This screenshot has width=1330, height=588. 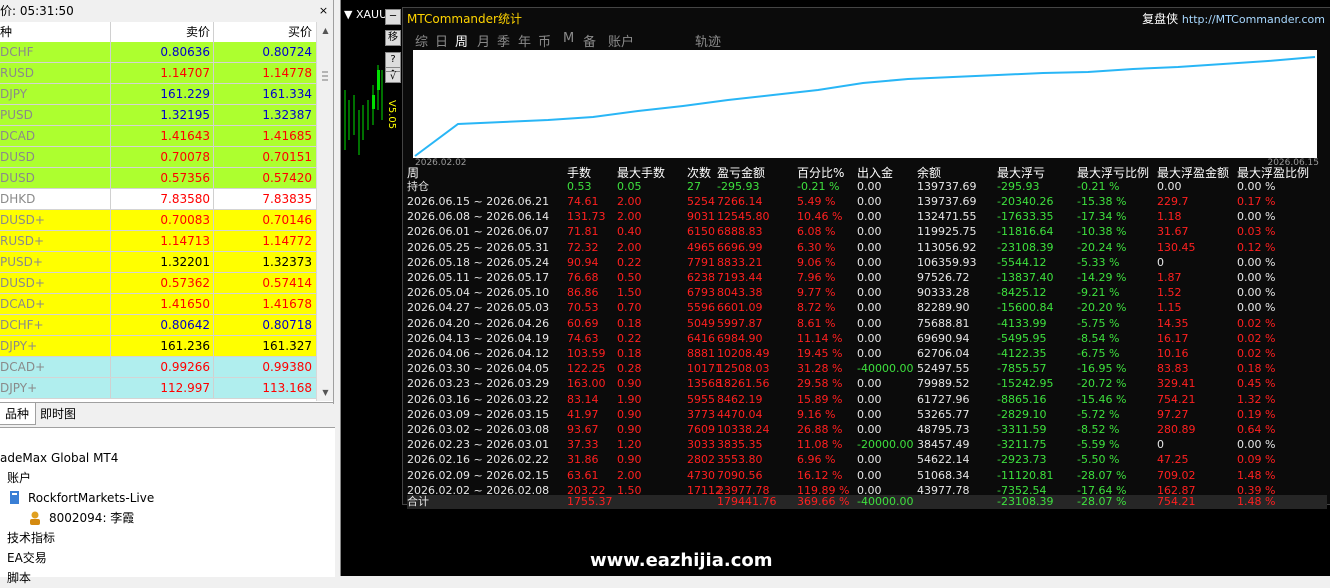 What do you see at coordinates (158, 388) in the screenshot?
I see `market-watch-row: DJPY+ 112.997 113.168` at bounding box center [158, 388].